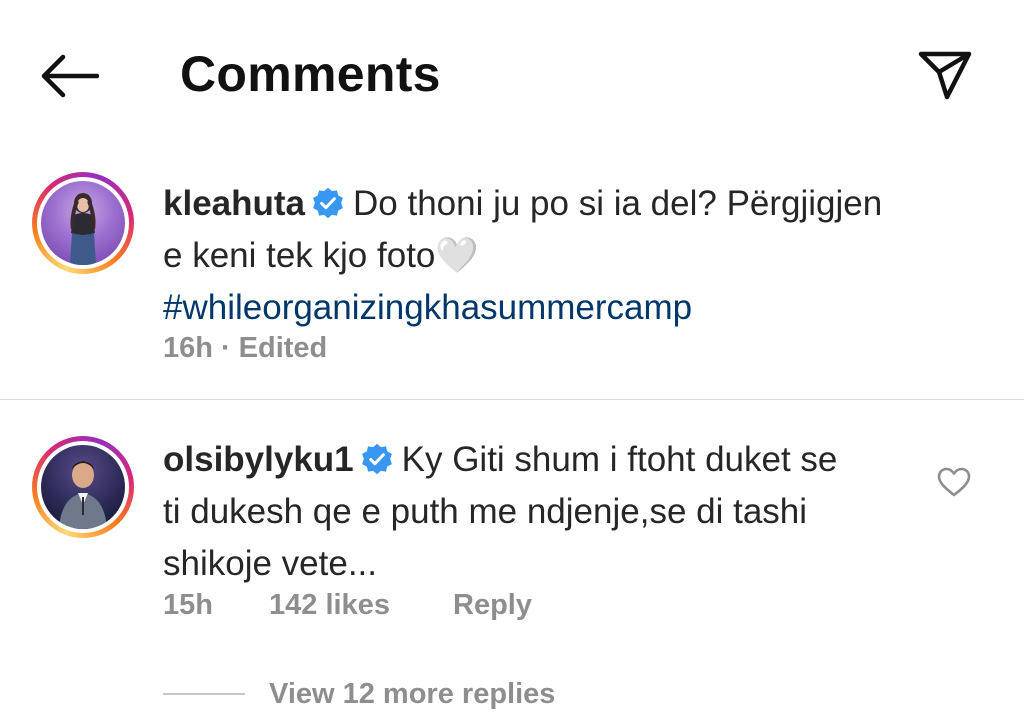 The height and width of the screenshot is (716, 1024). I want to click on timestamp: 16h, so click(188, 348).